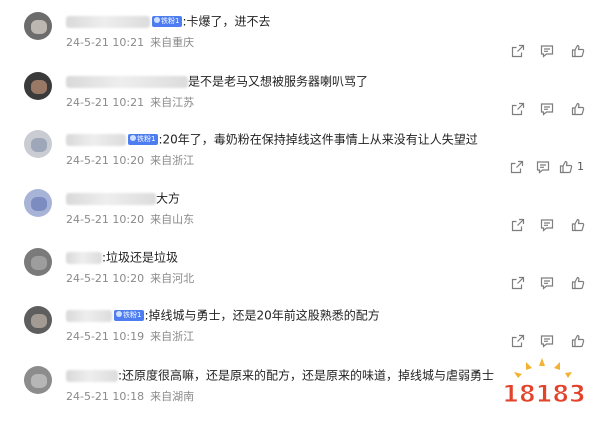  I want to click on comment-location: 来自重庆, so click(172, 42).